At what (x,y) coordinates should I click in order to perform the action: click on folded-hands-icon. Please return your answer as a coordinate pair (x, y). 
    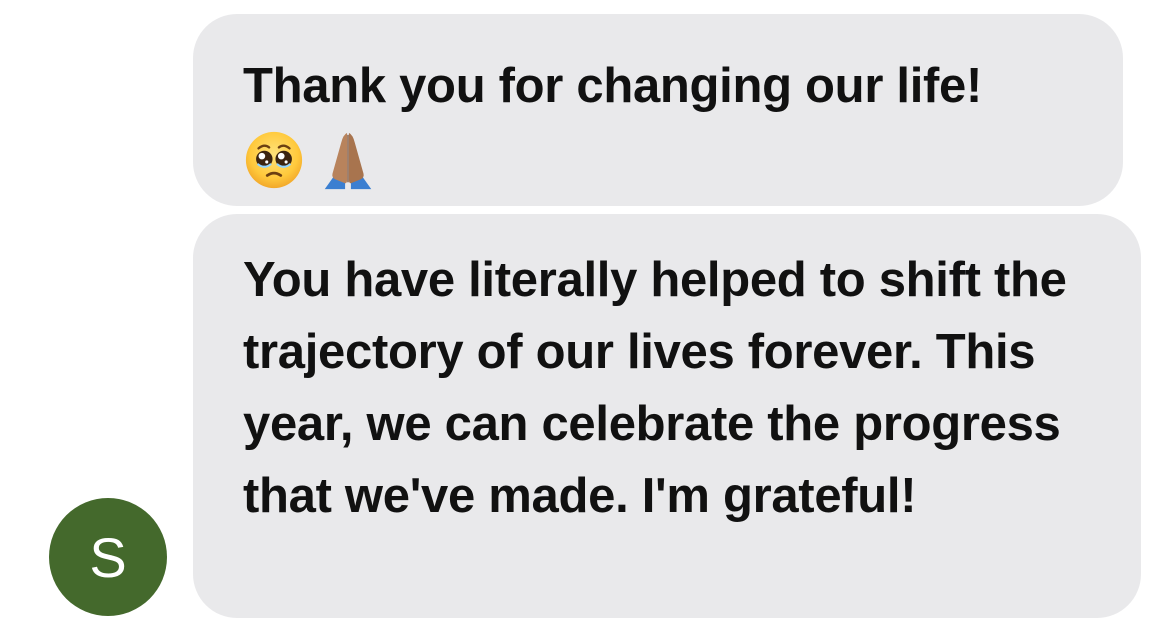
    Looking at the image, I should click on (348, 161).